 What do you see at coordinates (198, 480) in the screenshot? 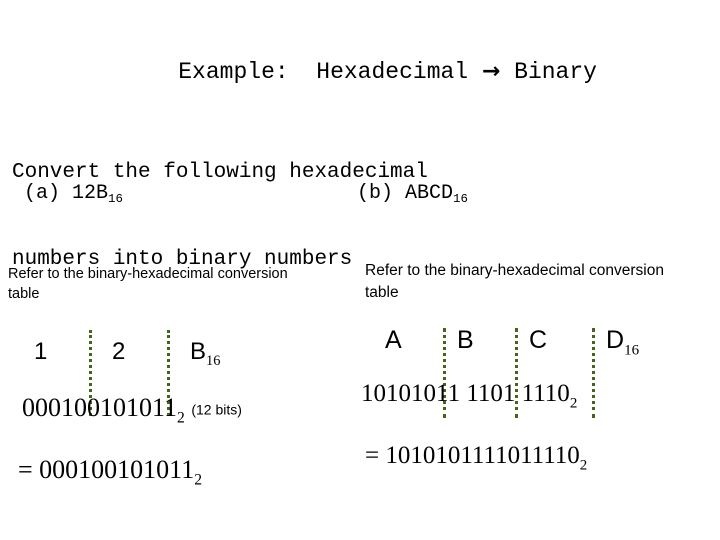
I see `result-base-left: 2` at bounding box center [198, 480].